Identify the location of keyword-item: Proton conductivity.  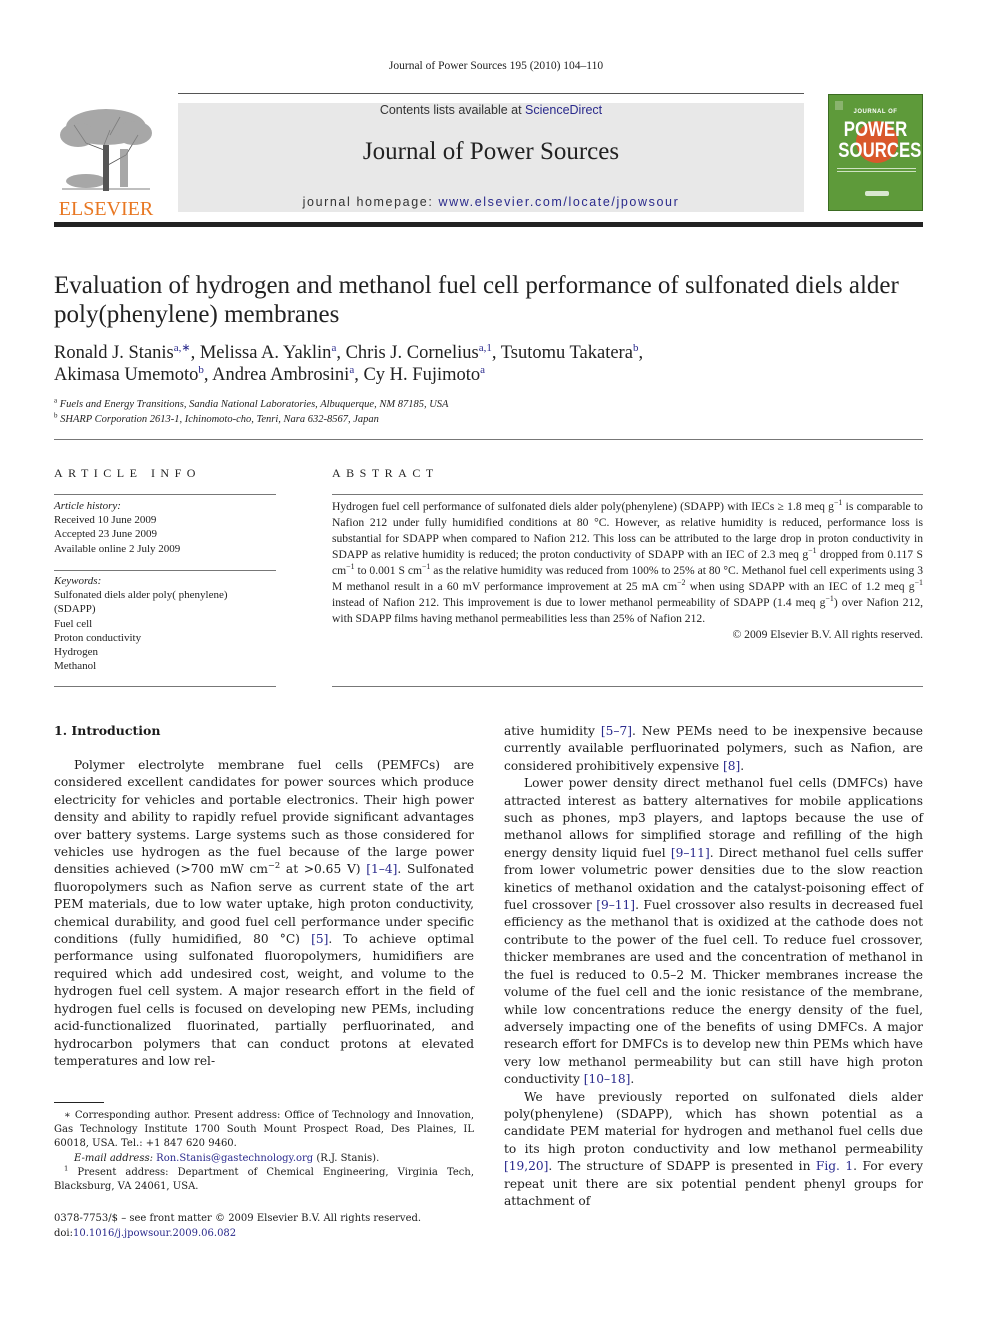
(98, 637).